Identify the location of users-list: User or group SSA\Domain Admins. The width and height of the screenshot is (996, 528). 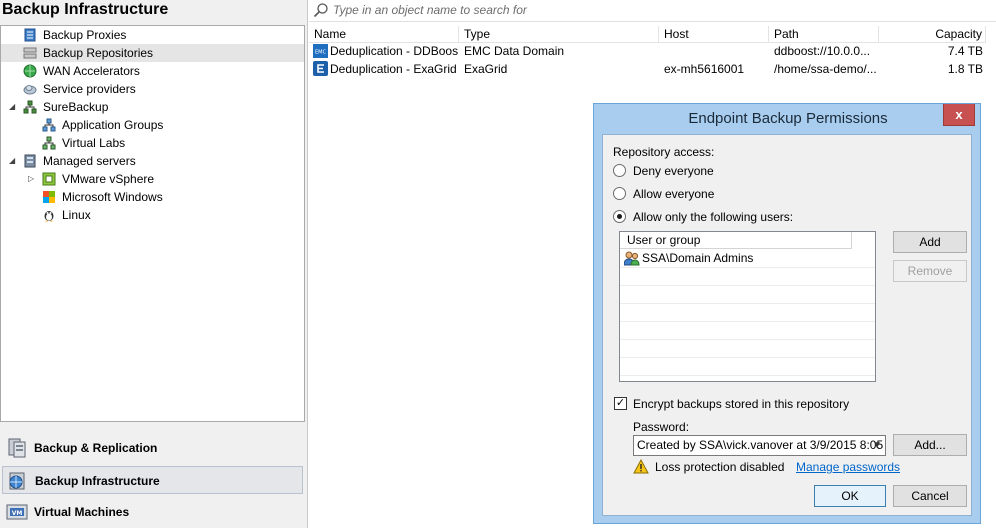
(747, 306).